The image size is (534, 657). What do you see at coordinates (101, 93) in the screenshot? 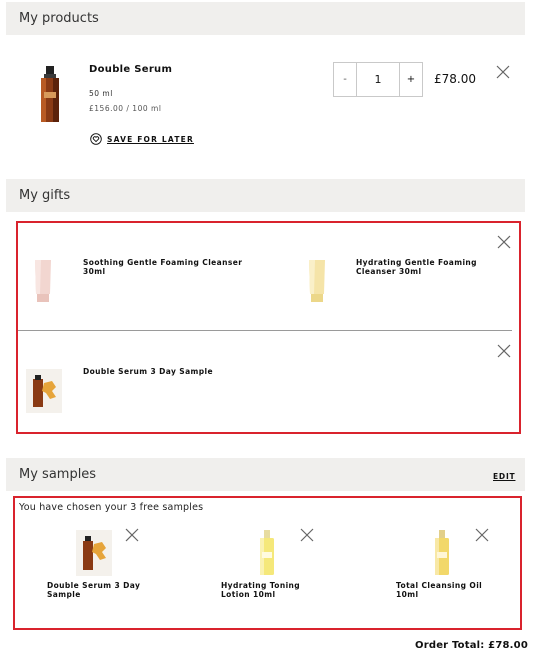
I see `product-size: 50 ml` at bounding box center [101, 93].